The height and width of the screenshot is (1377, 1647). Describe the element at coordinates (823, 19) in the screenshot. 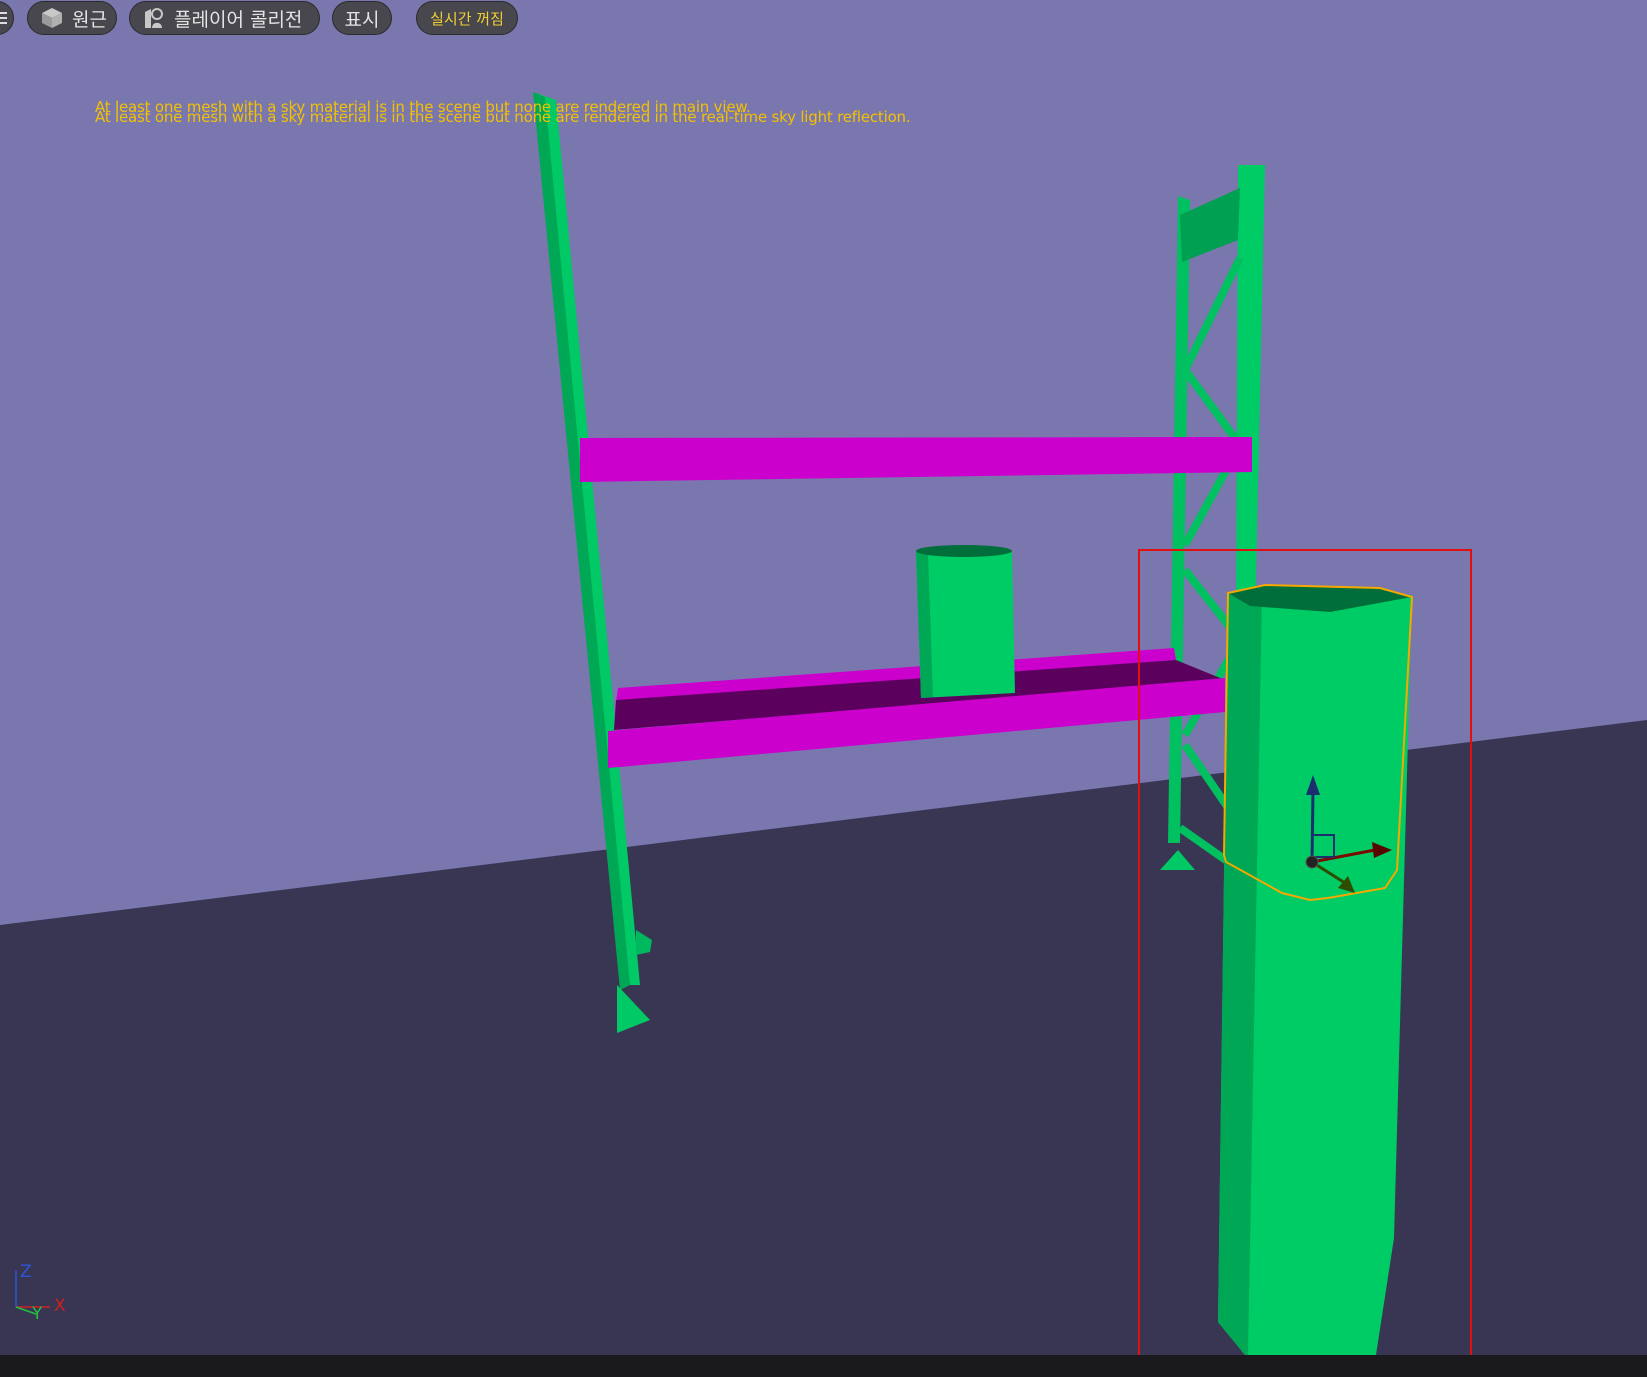

I see `viewport-toolbar: 원근 플레이어 콜리전 표시 실시간 꺼짐` at that location.